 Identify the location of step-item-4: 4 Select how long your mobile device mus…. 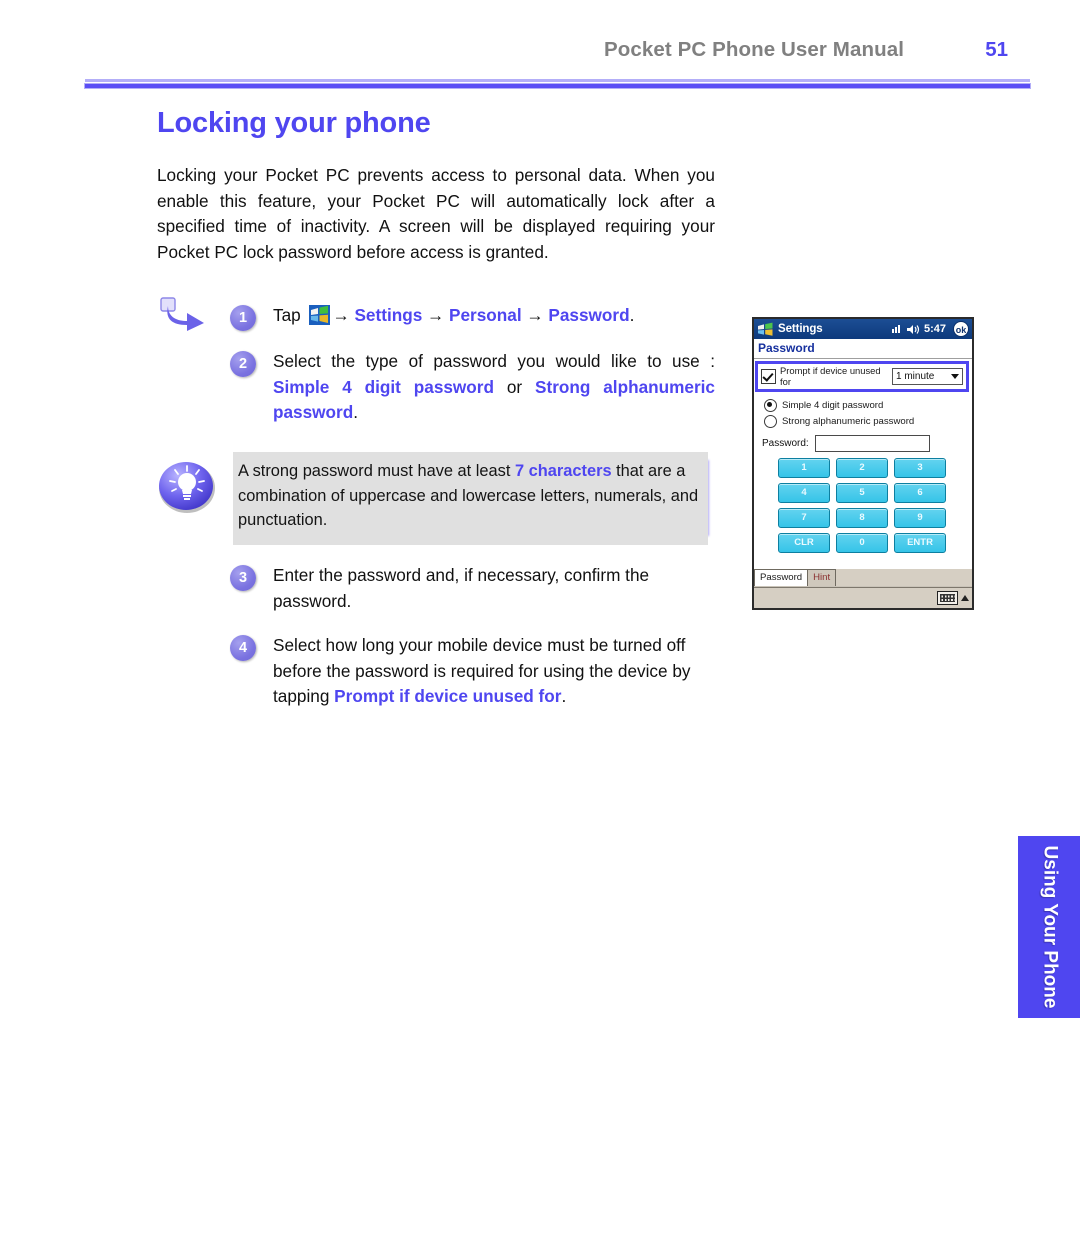
(472, 671).